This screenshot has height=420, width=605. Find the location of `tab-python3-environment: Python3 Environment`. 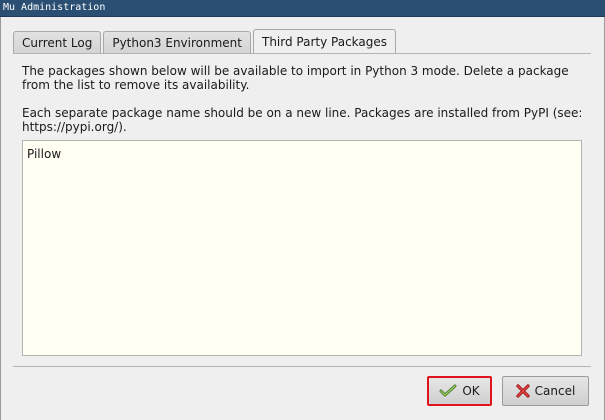

tab-python3-environment: Python3 Environment is located at coordinates (177, 42).